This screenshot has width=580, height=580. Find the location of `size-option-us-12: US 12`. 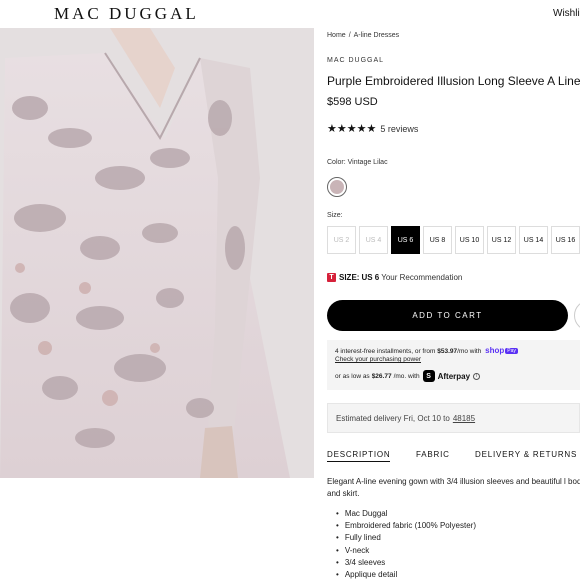

size-option-us-12: US 12 is located at coordinates (501, 240).